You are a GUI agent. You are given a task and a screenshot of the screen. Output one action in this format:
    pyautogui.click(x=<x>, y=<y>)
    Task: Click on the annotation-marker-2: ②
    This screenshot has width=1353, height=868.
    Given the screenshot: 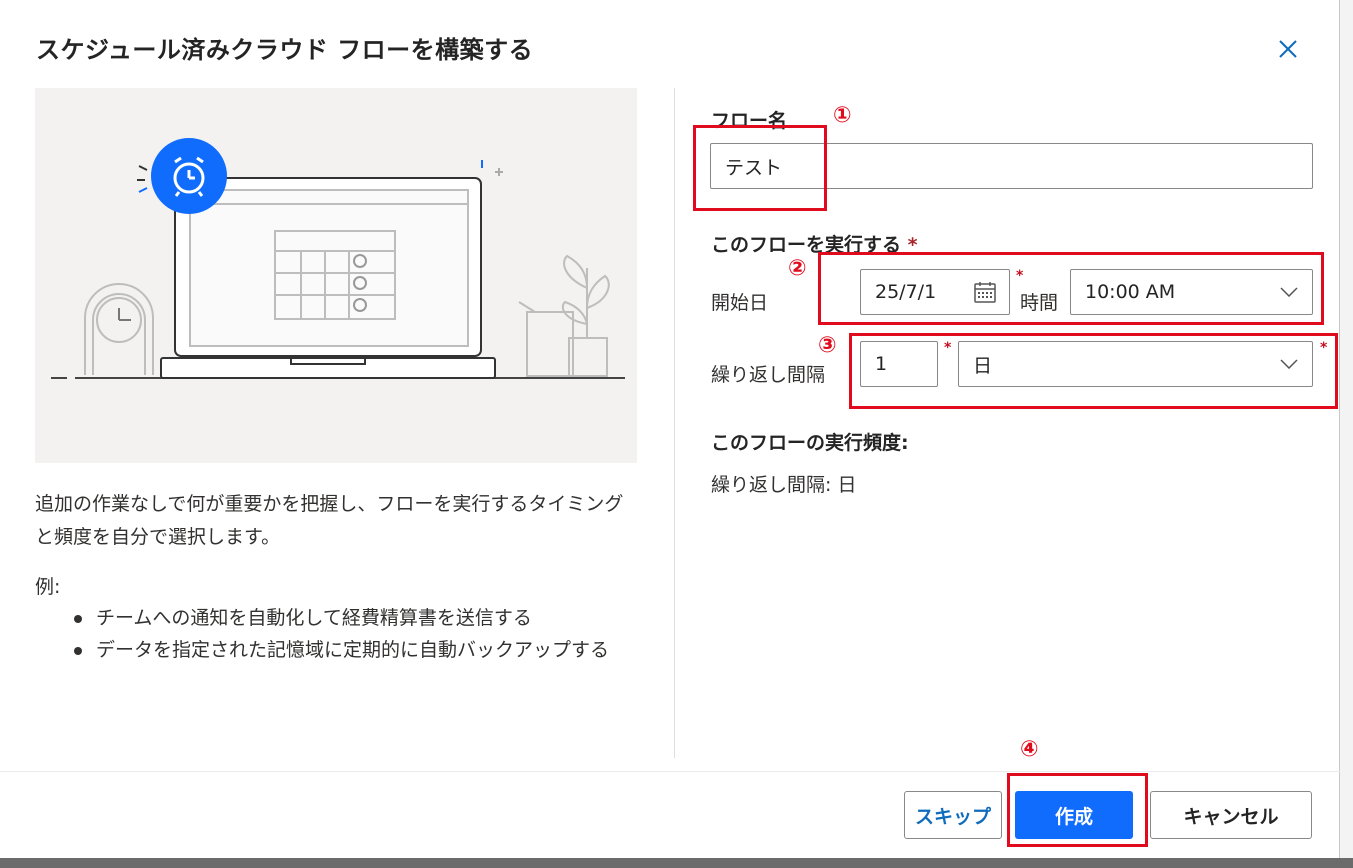 What is the action you would take?
    pyautogui.click(x=797, y=268)
    